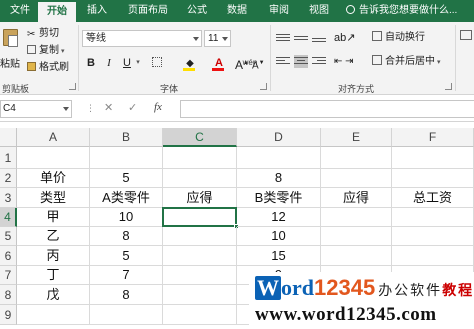  What do you see at coordinates (250, 63) in the screenshot?
I see `phonetic-button: wén` at bounding box center [250, 63].